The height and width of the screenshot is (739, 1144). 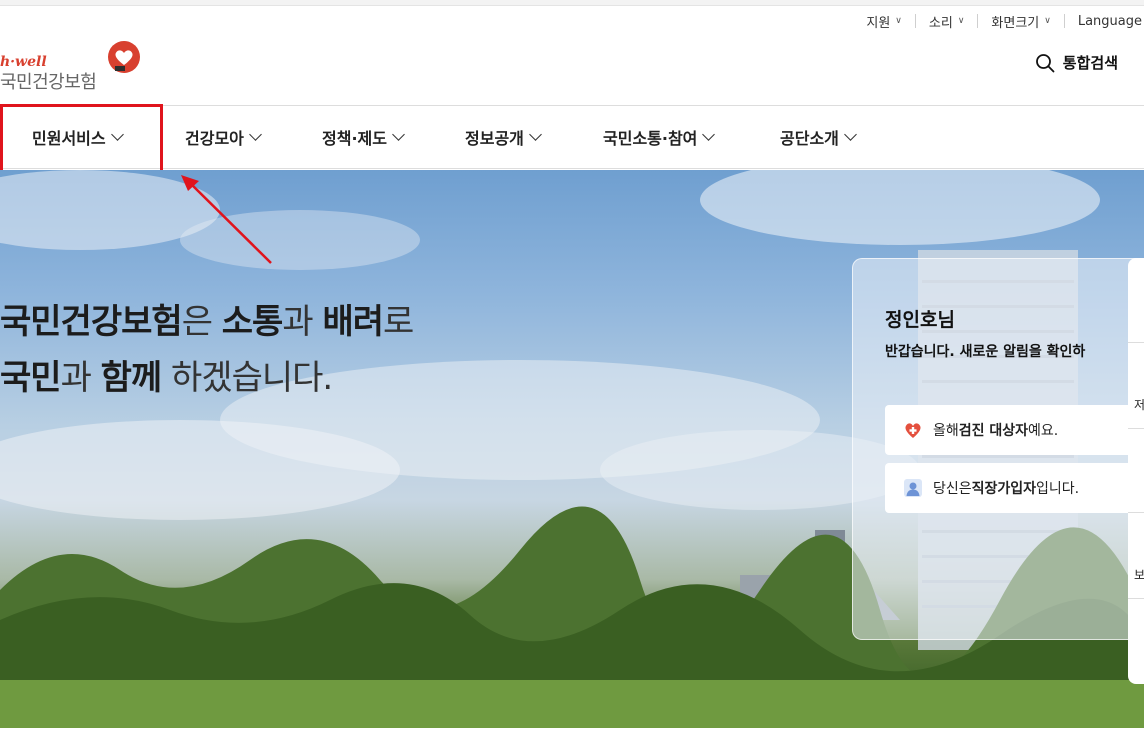 I want to click on hero-text: 하겠습니다., so click(x=247, y=378).